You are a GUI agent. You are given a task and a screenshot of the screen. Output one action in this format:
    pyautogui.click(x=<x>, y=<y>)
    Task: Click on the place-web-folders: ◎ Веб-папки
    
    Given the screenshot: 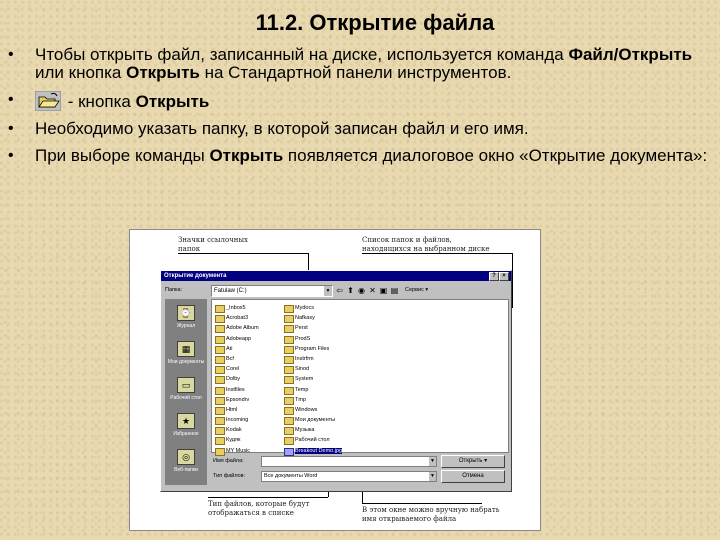 What is the action you would take?
    pyautogui.click(x=186, y=461)
    